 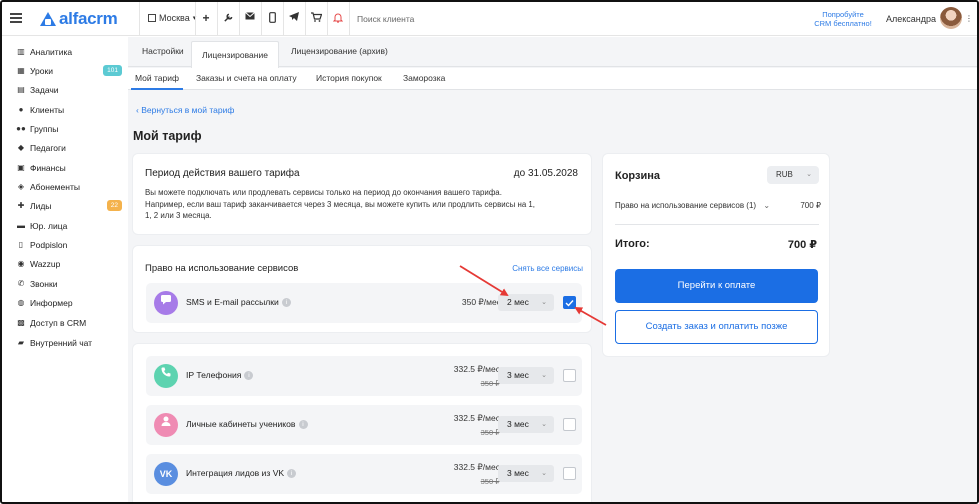 What do you see at coordinates (21, 128) in the screenshot?
I see `users-icon: ●●` at bounding box center [21, 128].